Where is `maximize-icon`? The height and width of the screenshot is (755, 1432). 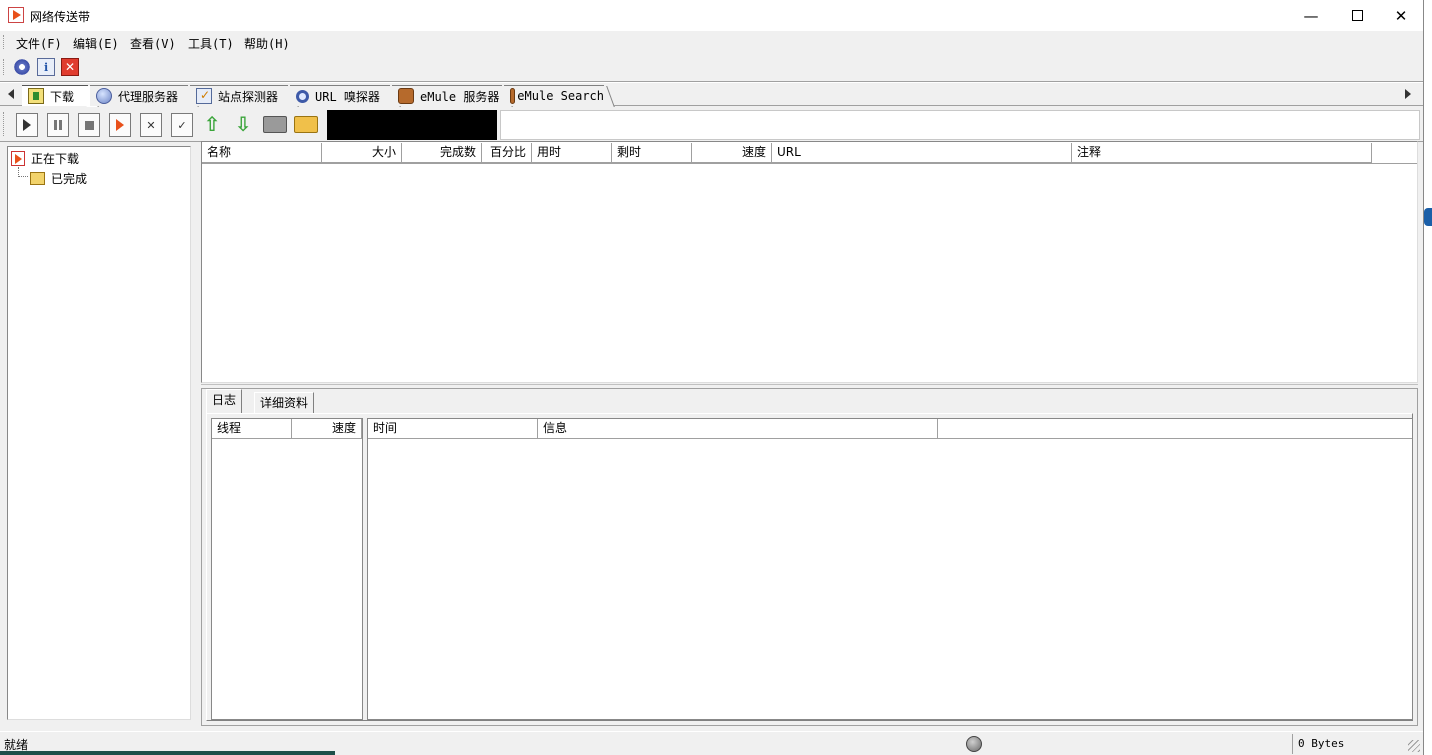 maximize-icon is located at coordinates (1357, 15).